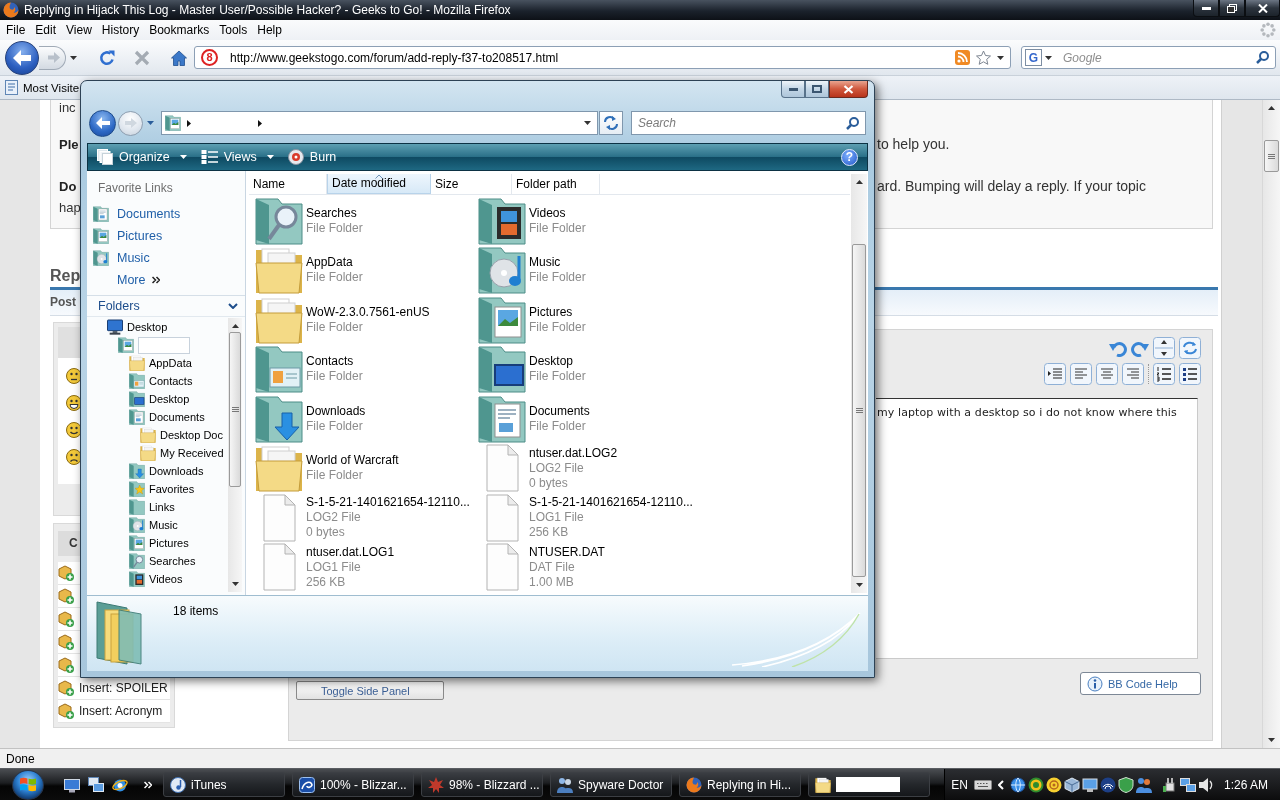 This screenshot has width=1280, height=800. Describe the element at coordinates (1245, 784) in the screenshot. I see `clock: 1:26 AM` at that location.